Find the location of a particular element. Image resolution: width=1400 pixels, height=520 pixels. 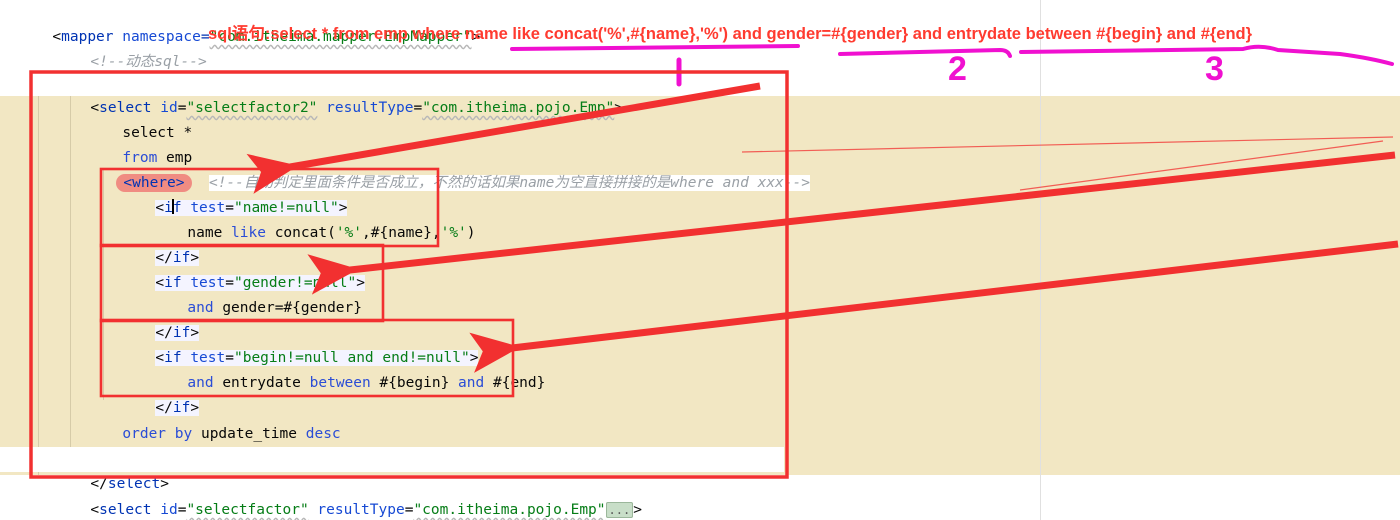

select-resulttype-value: "com.itheima.pojo.Emp" is located at coordinates (518, 108).